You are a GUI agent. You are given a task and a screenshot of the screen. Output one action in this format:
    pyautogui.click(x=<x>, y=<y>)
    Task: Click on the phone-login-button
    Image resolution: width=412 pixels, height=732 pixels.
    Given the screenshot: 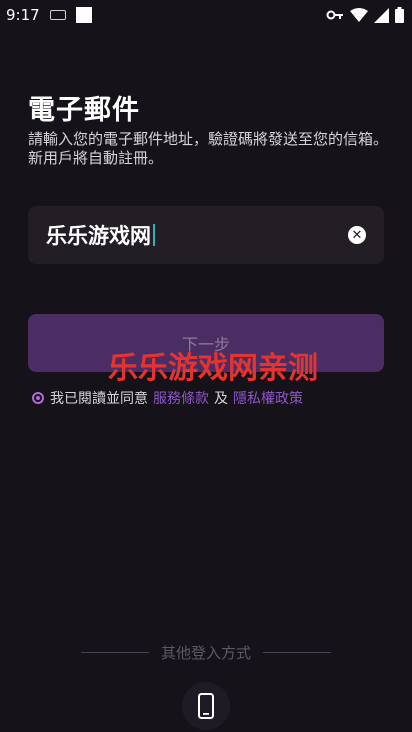 What is the action you would take?
    pyautogui.click(x=206, y=706)
    